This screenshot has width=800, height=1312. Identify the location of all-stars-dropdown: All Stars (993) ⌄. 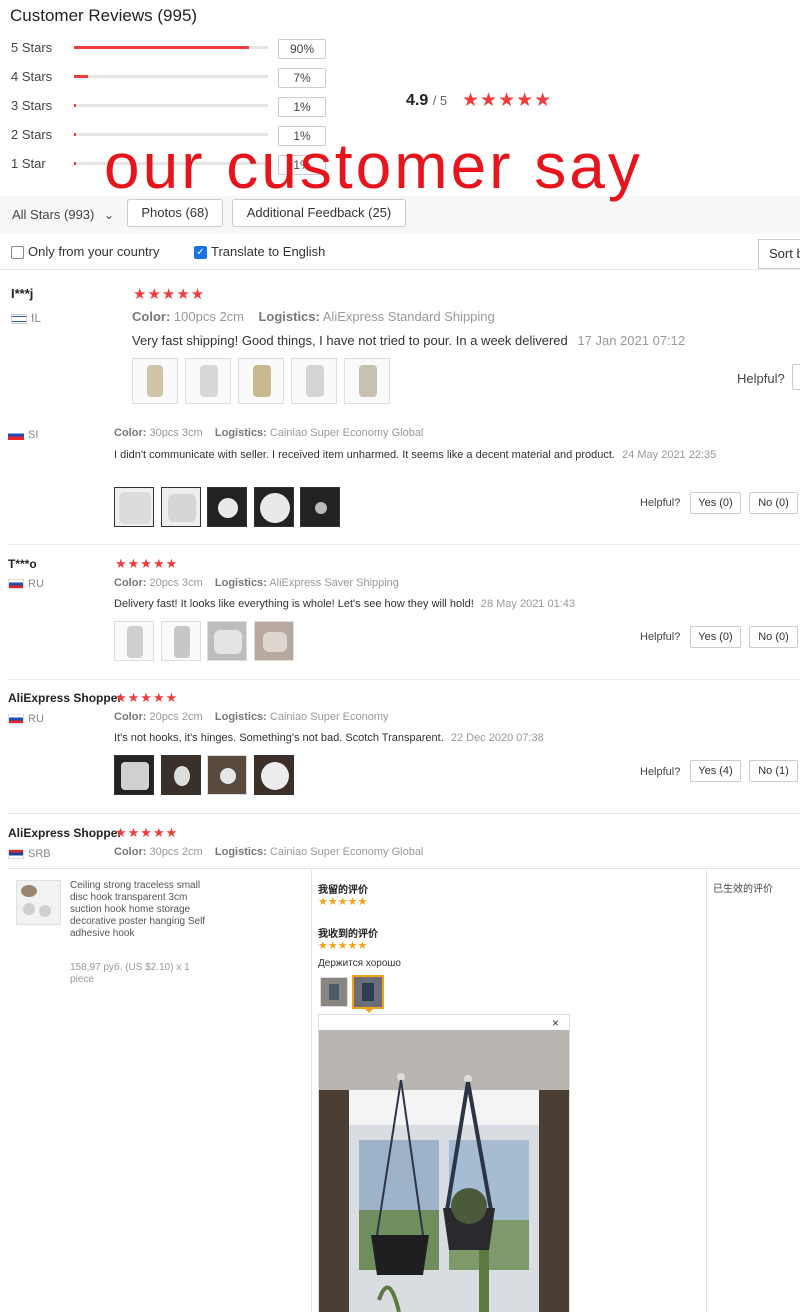
(63, 214).